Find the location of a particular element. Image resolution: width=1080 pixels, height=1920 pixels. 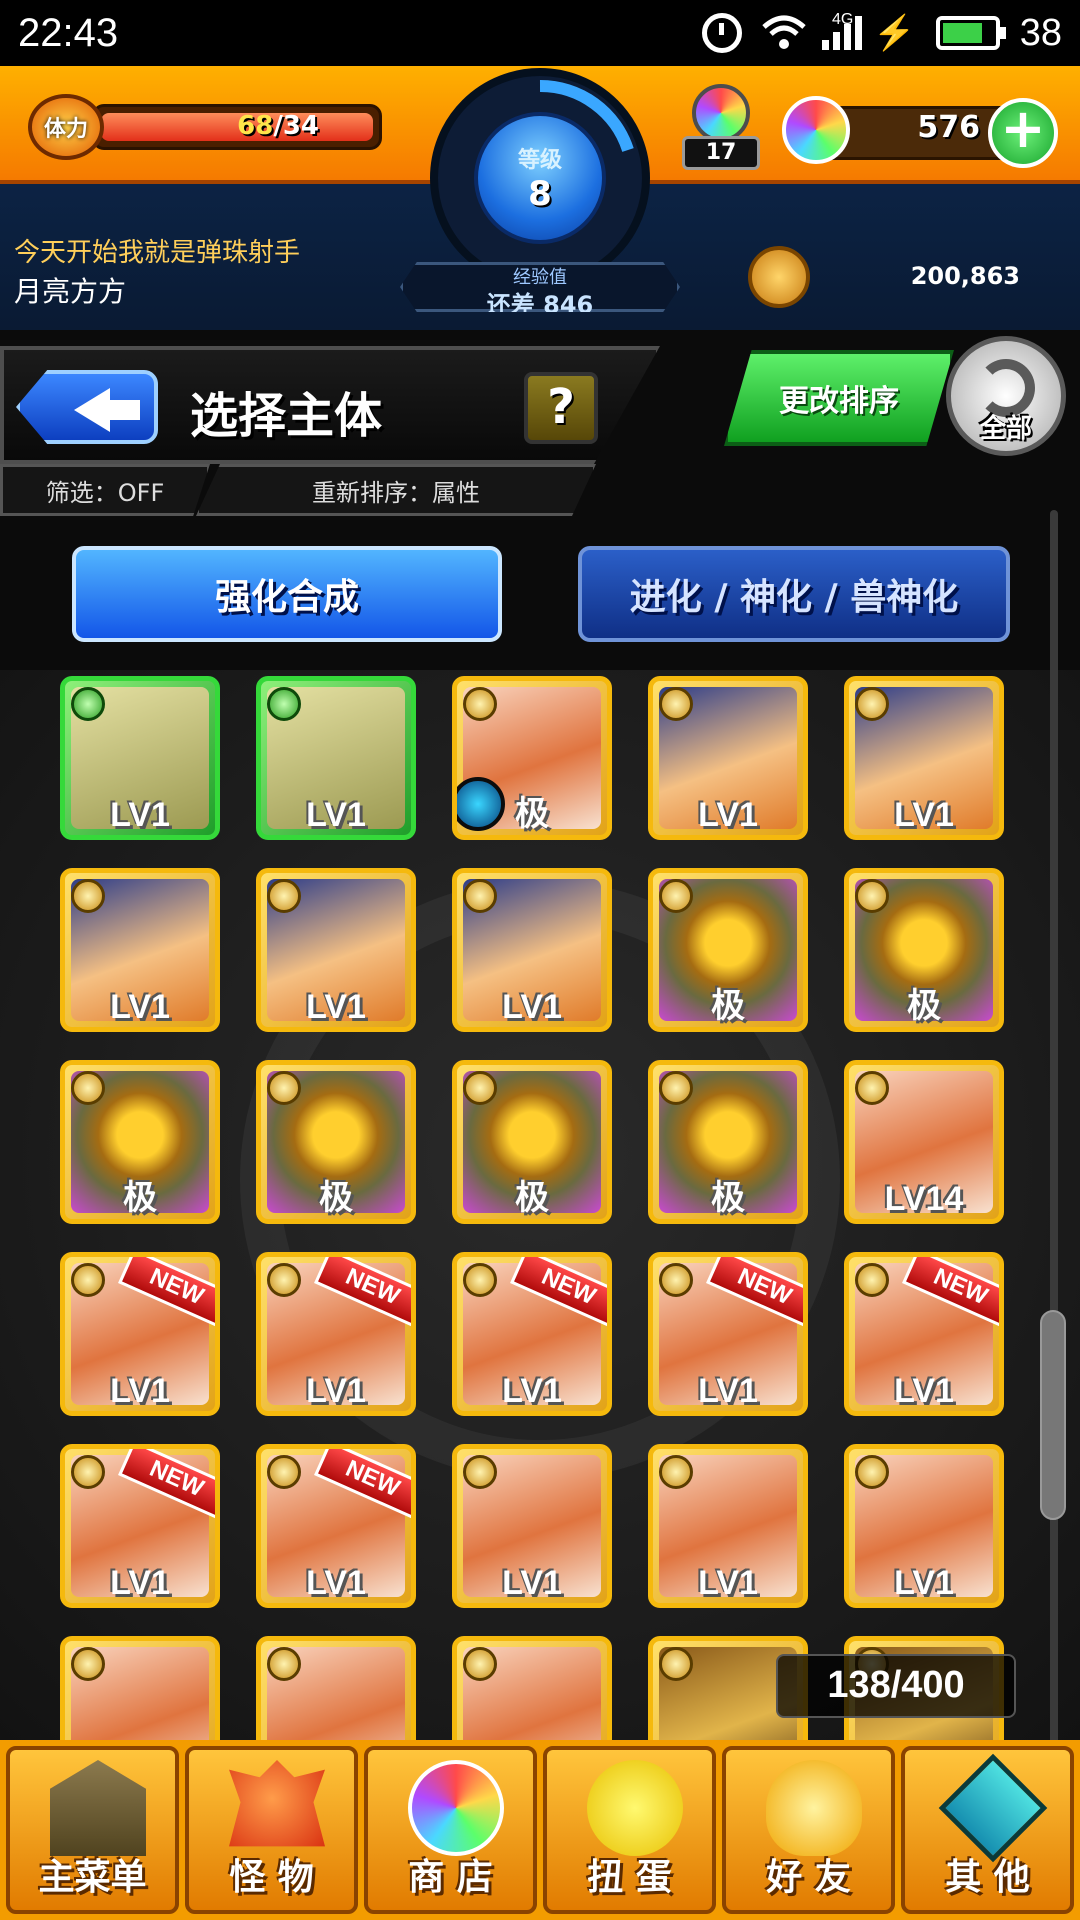

coin-count: 200,863 is located at coordinates (965, 276).